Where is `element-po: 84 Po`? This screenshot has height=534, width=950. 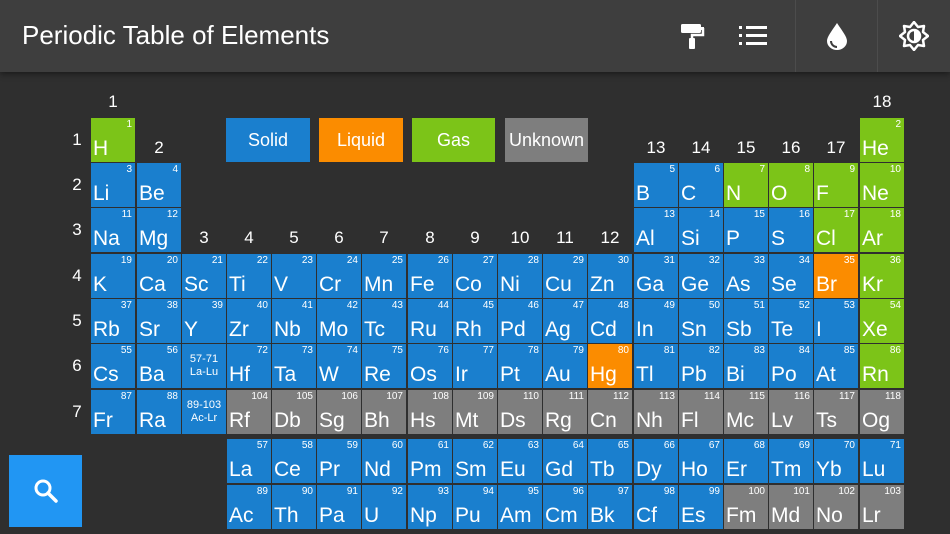
element-po: 84 Po is located at coordinates (791, 366).